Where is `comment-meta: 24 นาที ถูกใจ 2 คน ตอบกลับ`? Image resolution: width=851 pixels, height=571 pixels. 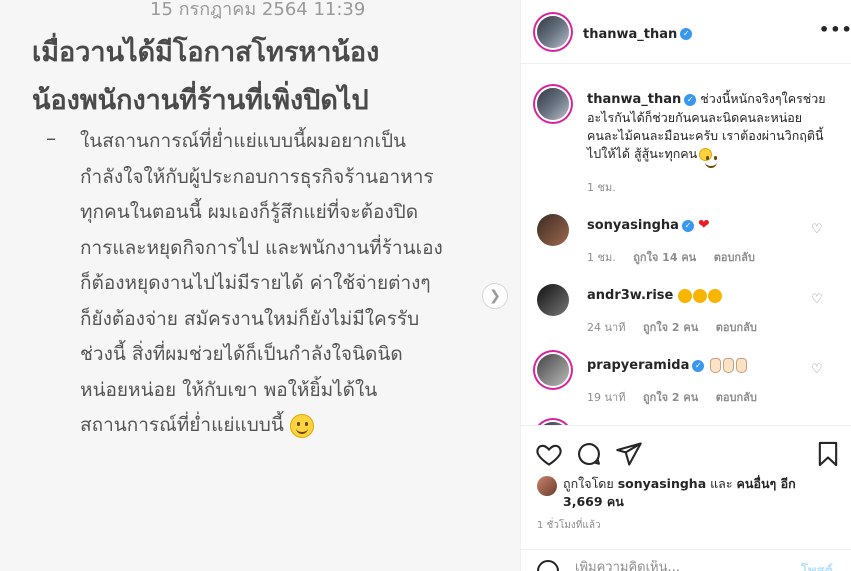 comment-meta: 24 นาที ถูกใจ 2 คน ตอบกลับ is located at coordinates (679, 327).